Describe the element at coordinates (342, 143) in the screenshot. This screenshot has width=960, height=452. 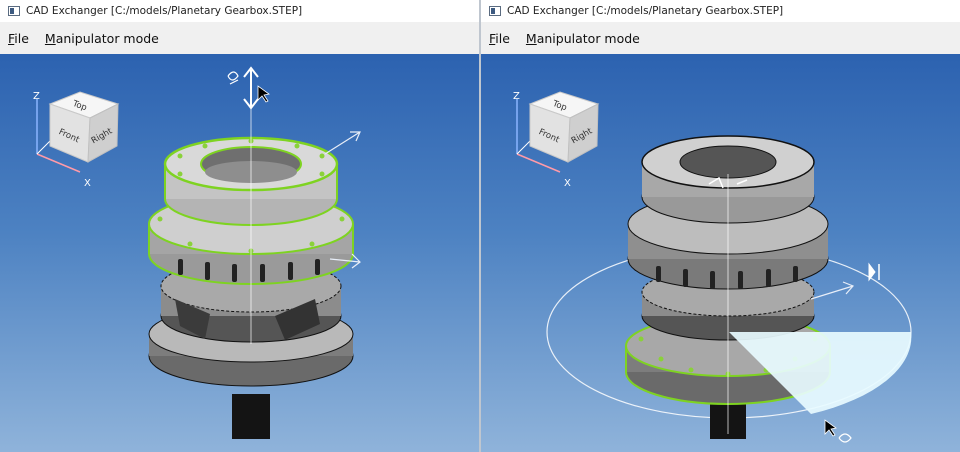
I see `axis-arrow-upper` at that location.